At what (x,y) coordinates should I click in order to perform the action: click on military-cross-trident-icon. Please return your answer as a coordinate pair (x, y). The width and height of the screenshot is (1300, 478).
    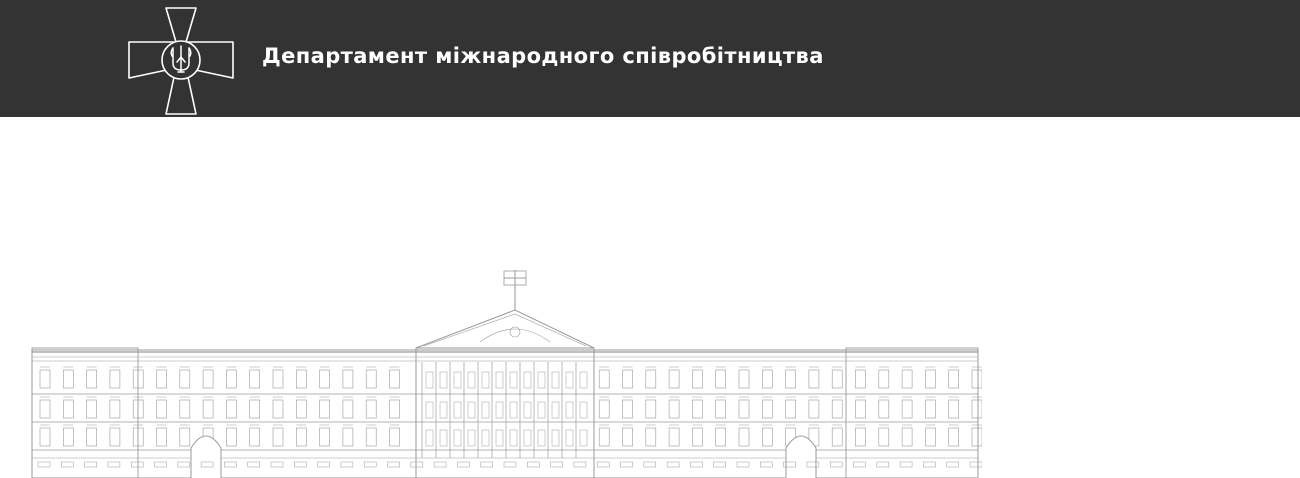
    Looking at the image, I should click on (181, 61).